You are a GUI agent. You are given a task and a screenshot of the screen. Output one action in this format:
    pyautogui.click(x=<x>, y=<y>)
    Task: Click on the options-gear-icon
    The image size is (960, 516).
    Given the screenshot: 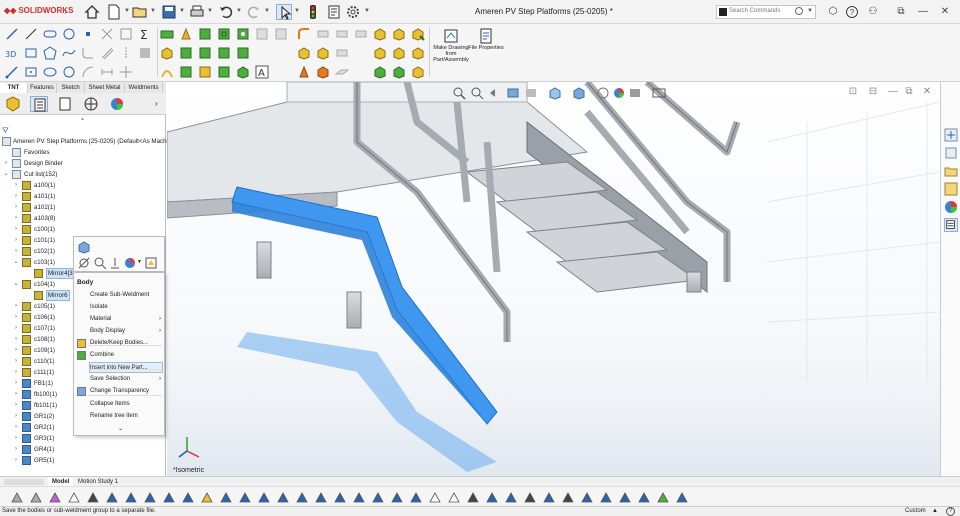 What is the action you would take?
    pyautogui.click(x=353, y=12)
    